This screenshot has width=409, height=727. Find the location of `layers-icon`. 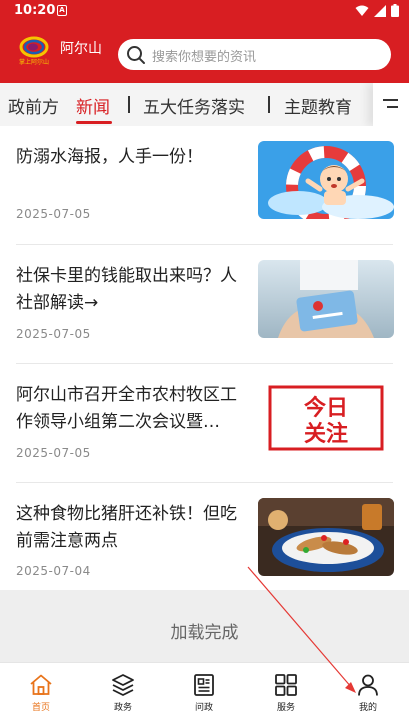

layers-icon is located at coordinates (123, 685).